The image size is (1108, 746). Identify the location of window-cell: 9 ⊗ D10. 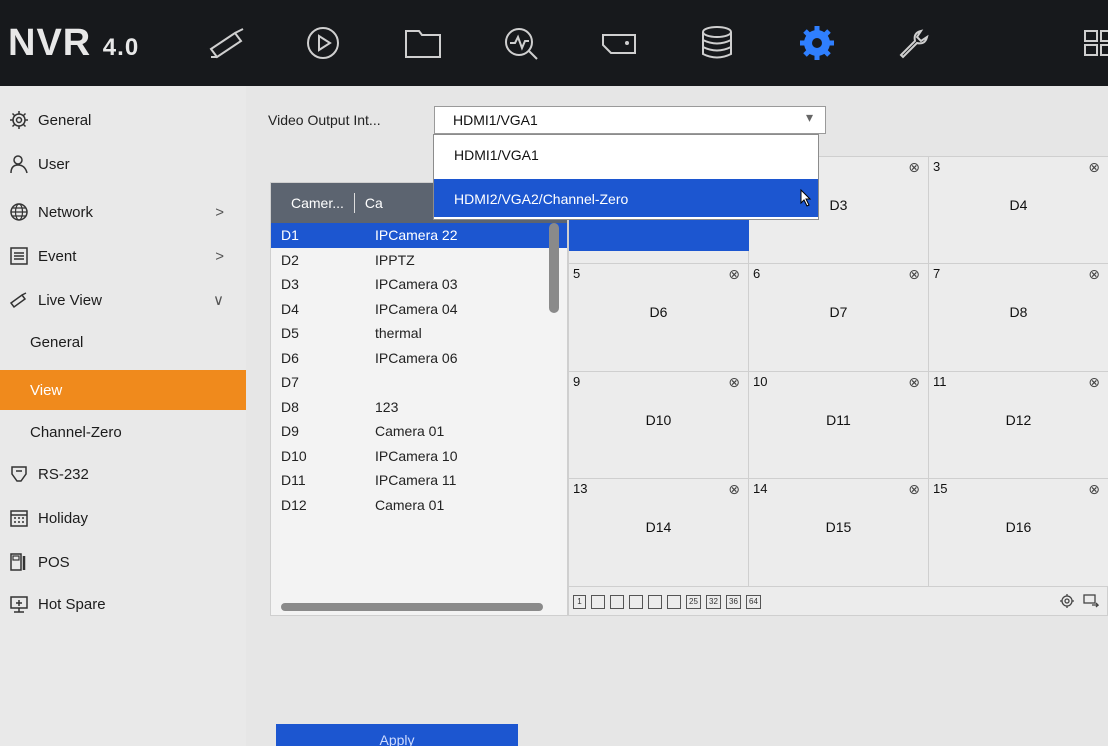
(659, 425).